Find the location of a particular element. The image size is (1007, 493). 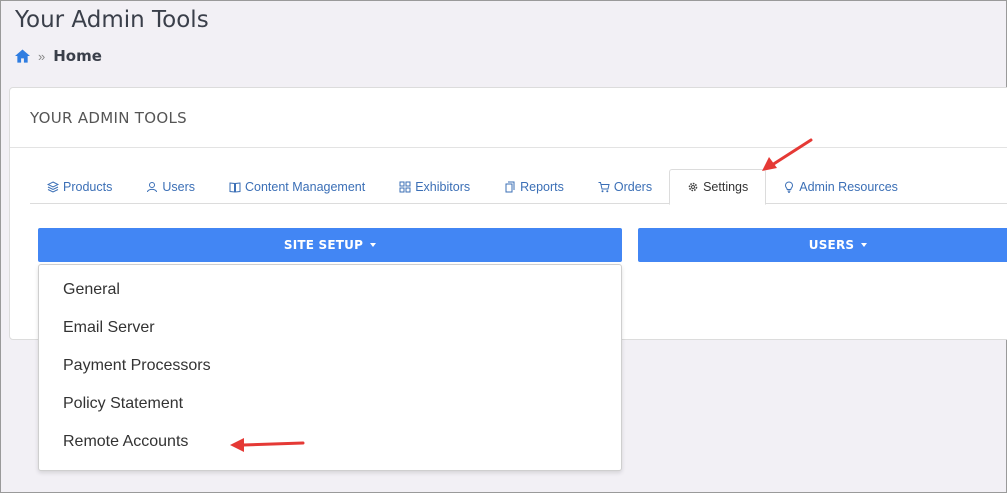

tab-label: Exhibitors is located at coordinates (443, 187).